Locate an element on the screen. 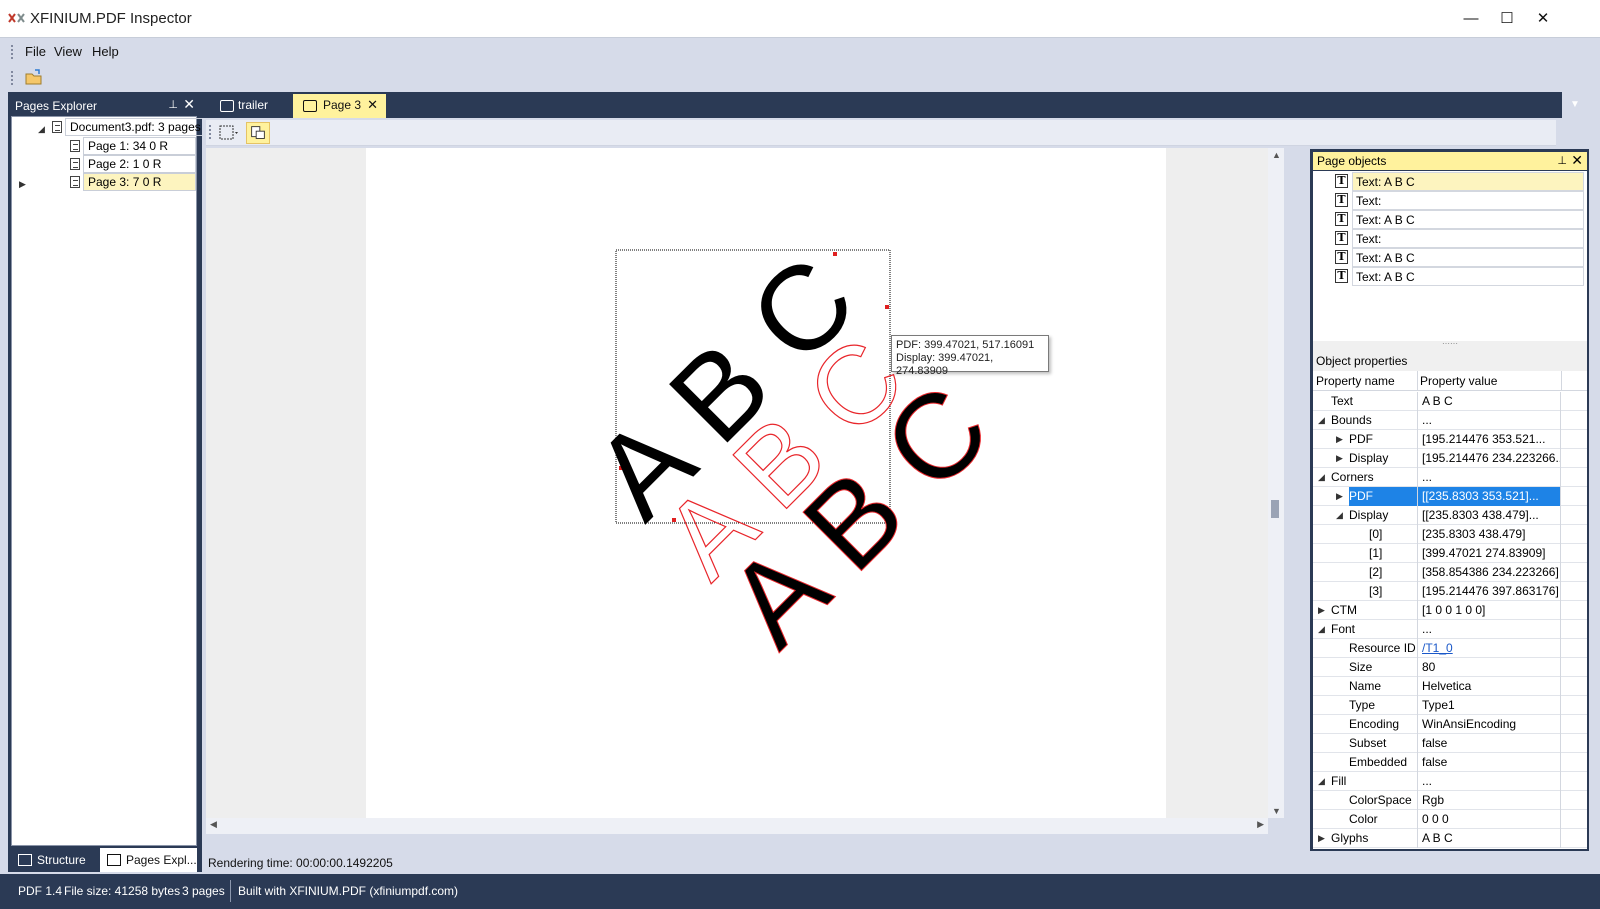 The width and height of the screenshot is (1600, 909). scroll-thumb is located at coordinates (1275, 509).